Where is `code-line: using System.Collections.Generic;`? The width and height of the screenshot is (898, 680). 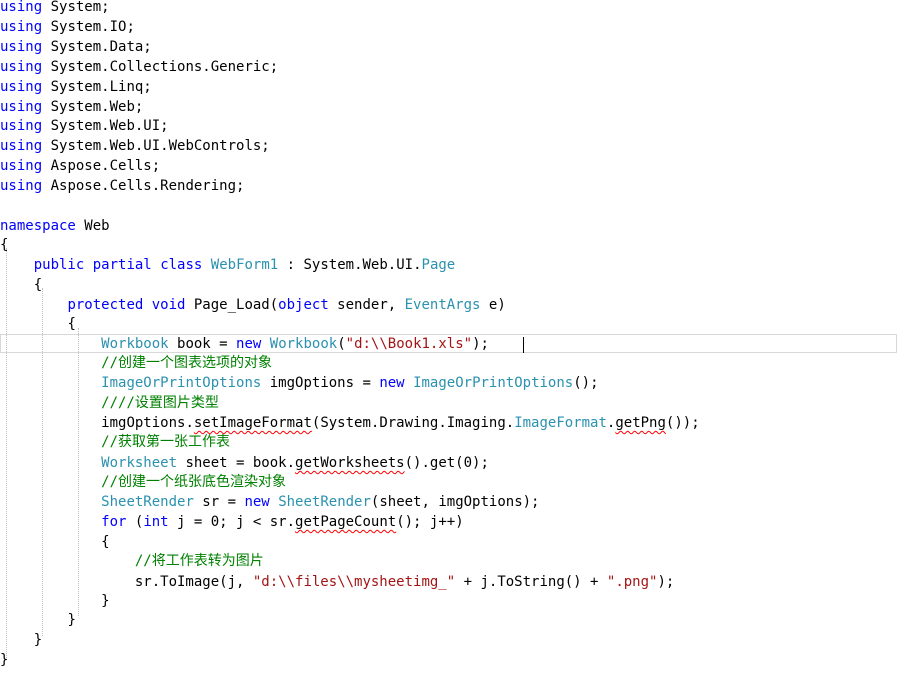 code-line: using System.Collections.Generic; is located at coordinates (139, 67).